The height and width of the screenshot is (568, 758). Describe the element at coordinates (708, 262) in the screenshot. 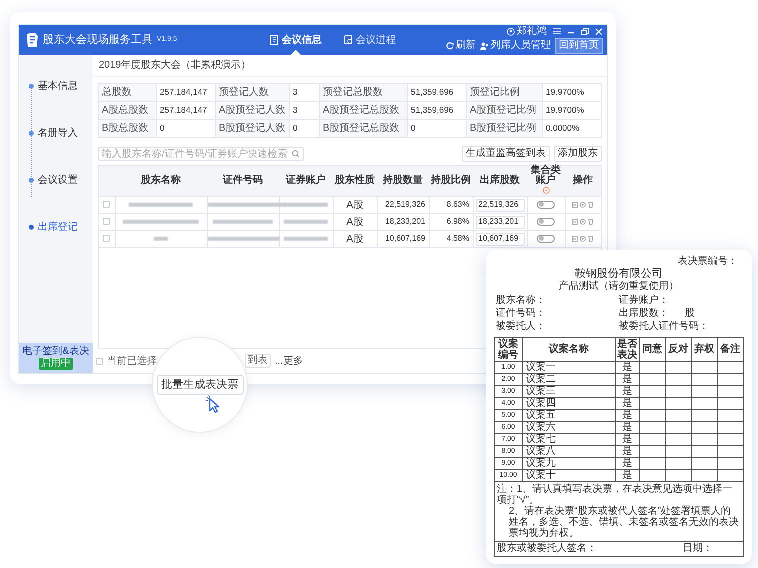

I see `ballot-number-label: 表决票编号：` at that location.